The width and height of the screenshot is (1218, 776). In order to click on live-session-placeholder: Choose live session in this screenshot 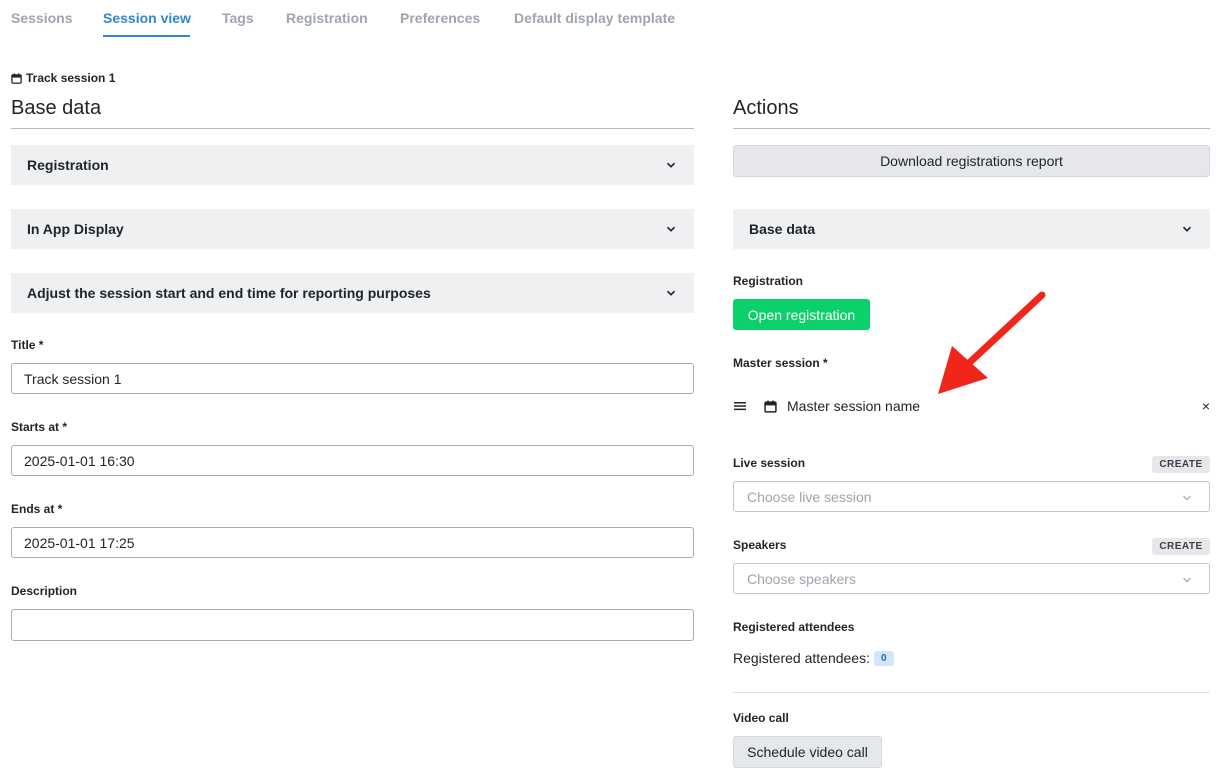, I will do `click(809, 496)`.